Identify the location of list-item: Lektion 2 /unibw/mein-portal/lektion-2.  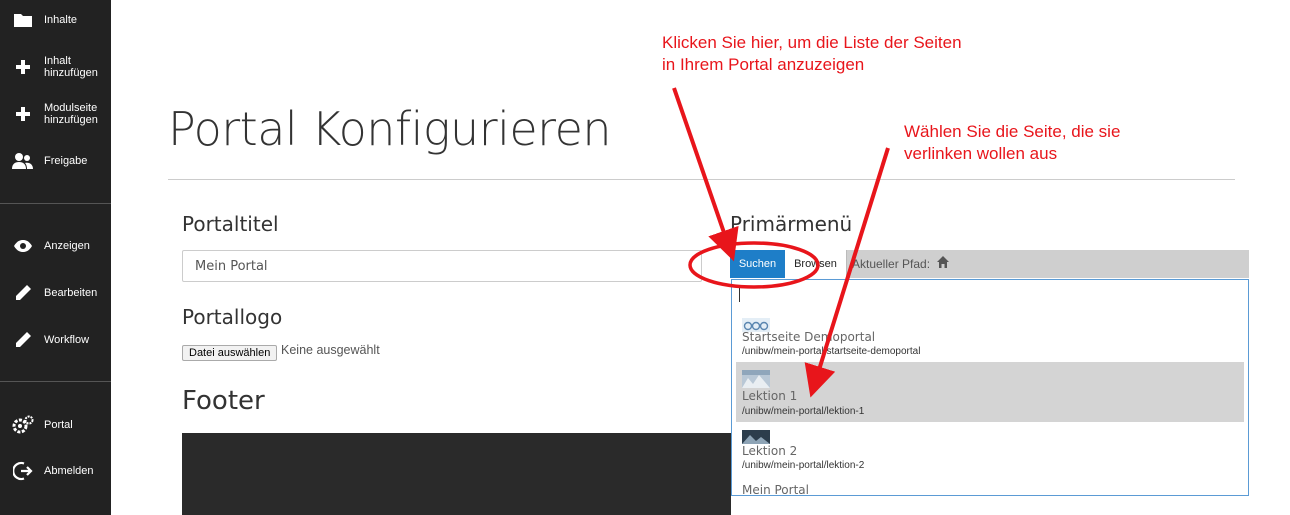
(990, 452).